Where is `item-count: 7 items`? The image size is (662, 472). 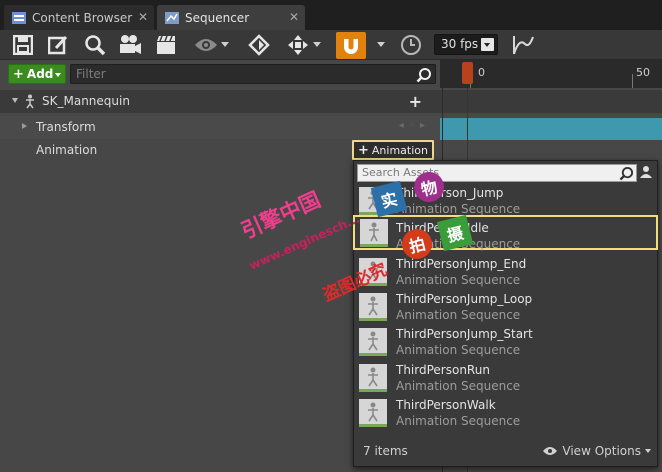
item-count: 7 items is located at coordinates (385, 451).